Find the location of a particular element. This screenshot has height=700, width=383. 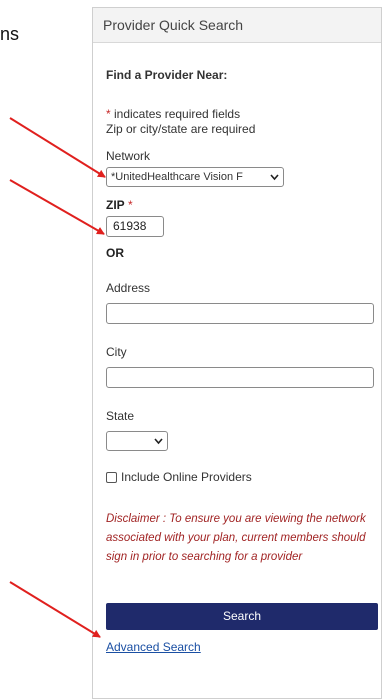

arrow-to-network is located at coordinates (57, 147).